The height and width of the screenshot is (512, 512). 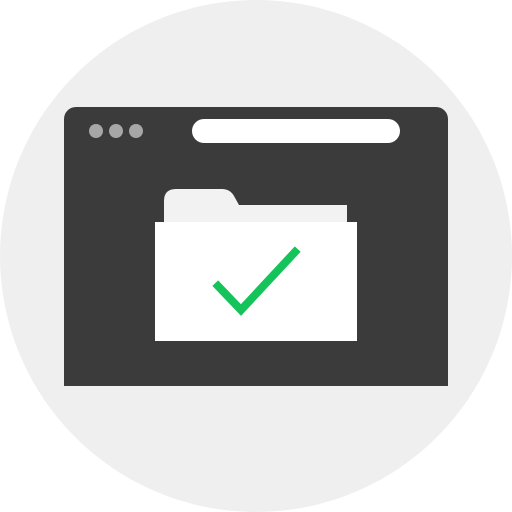 What do you see at coordinates (296, 131) in the screenshot?
I see `address-bar` at bounding box center [296, 131].